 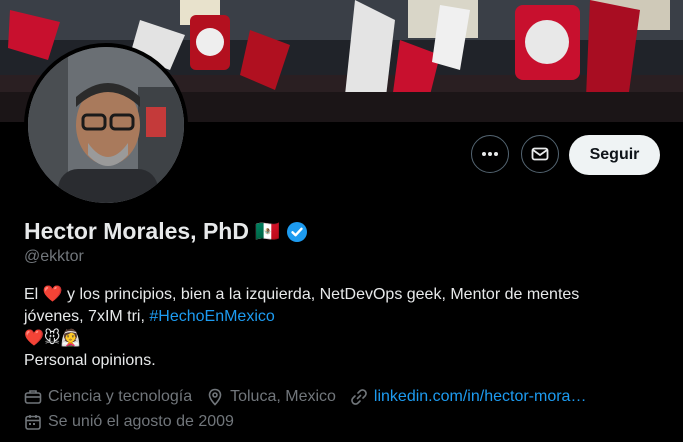 I want to click on follow-button: Seguir, so click(x=614, y=155).